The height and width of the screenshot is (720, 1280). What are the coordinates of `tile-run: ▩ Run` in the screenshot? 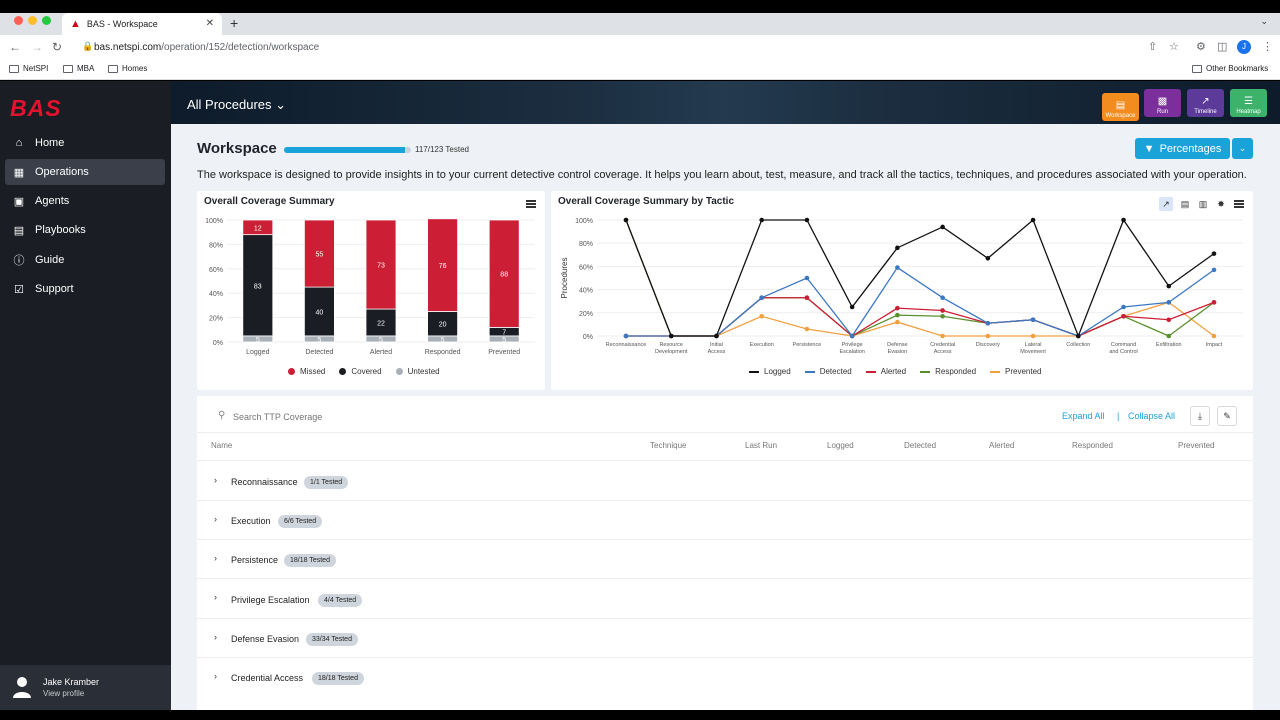 It's located at (1162, 103).